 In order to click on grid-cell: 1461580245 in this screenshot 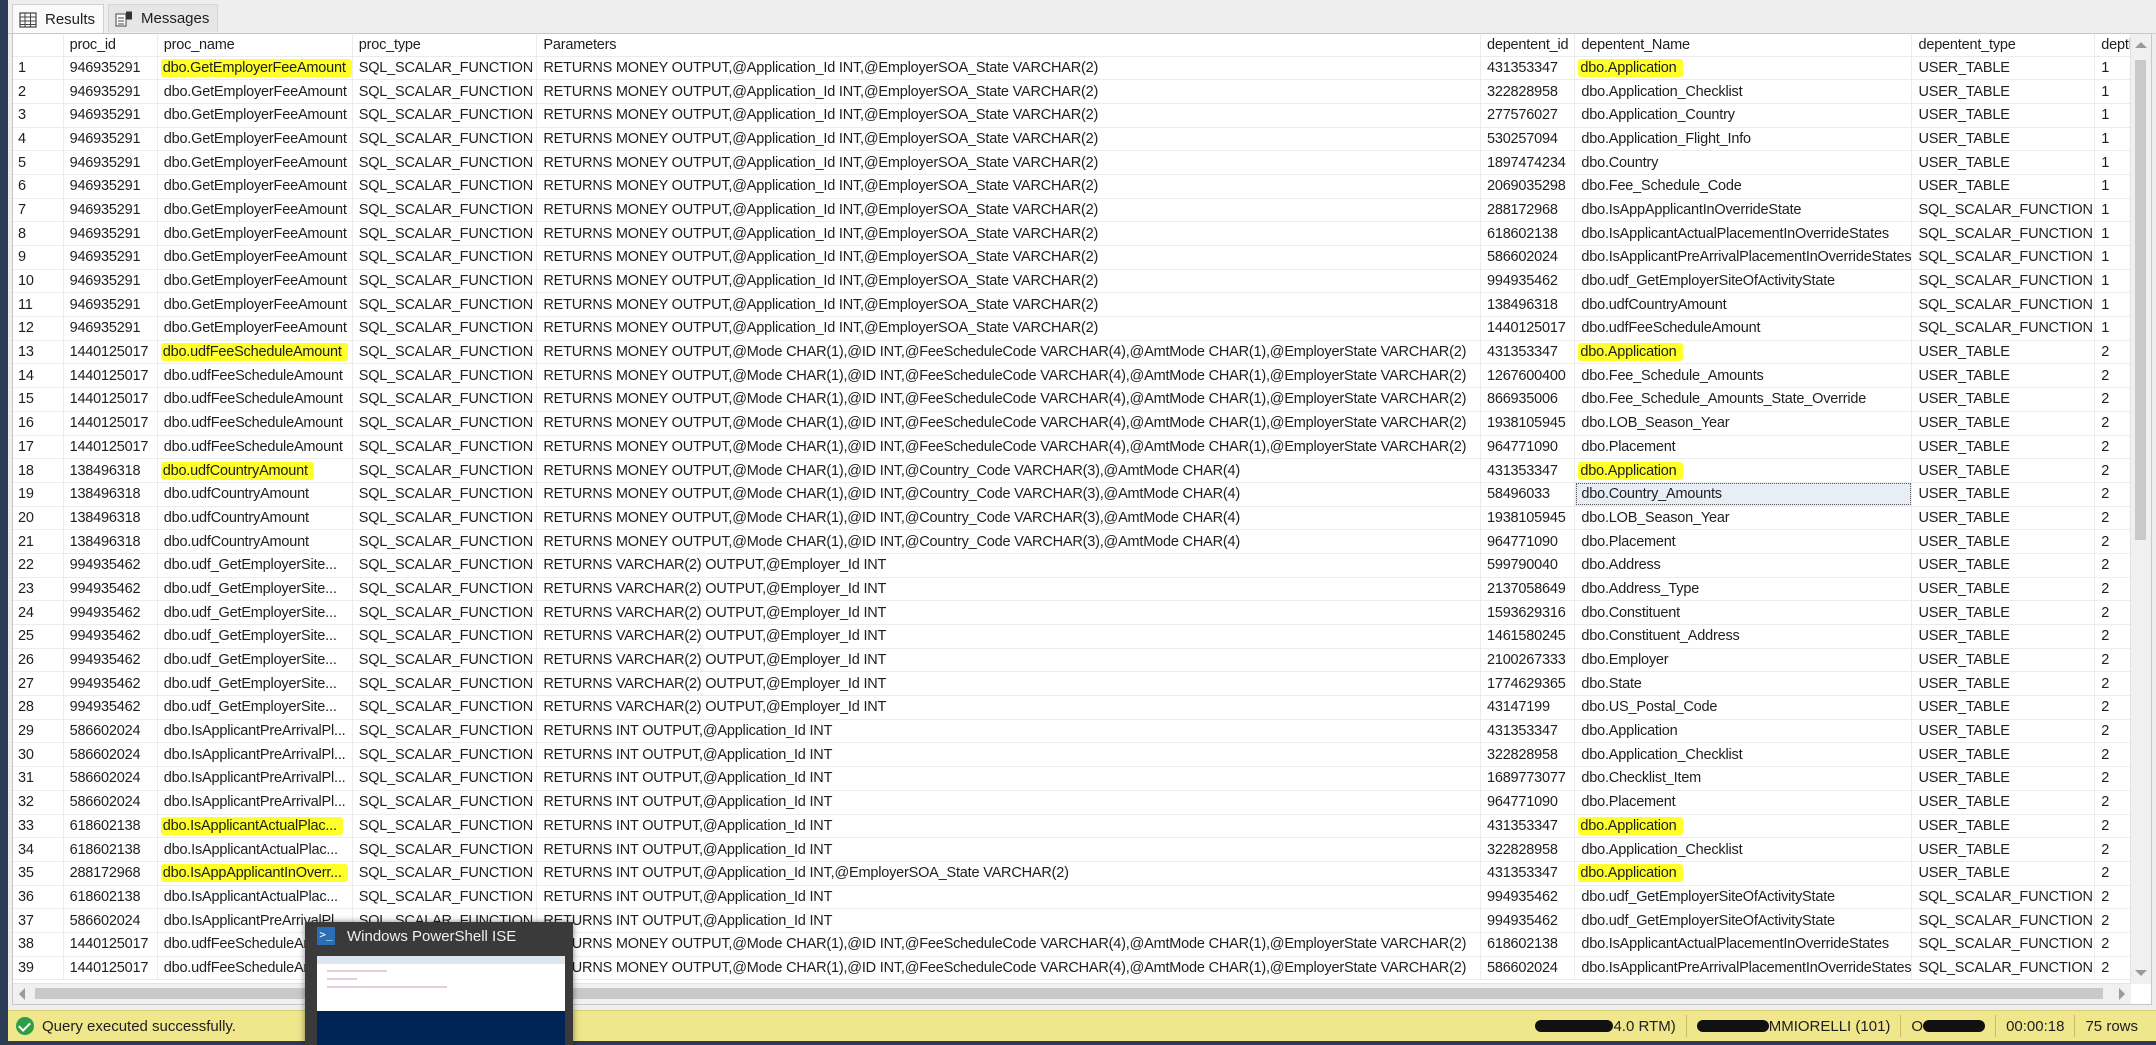, I will do `click(1528, 636)`.